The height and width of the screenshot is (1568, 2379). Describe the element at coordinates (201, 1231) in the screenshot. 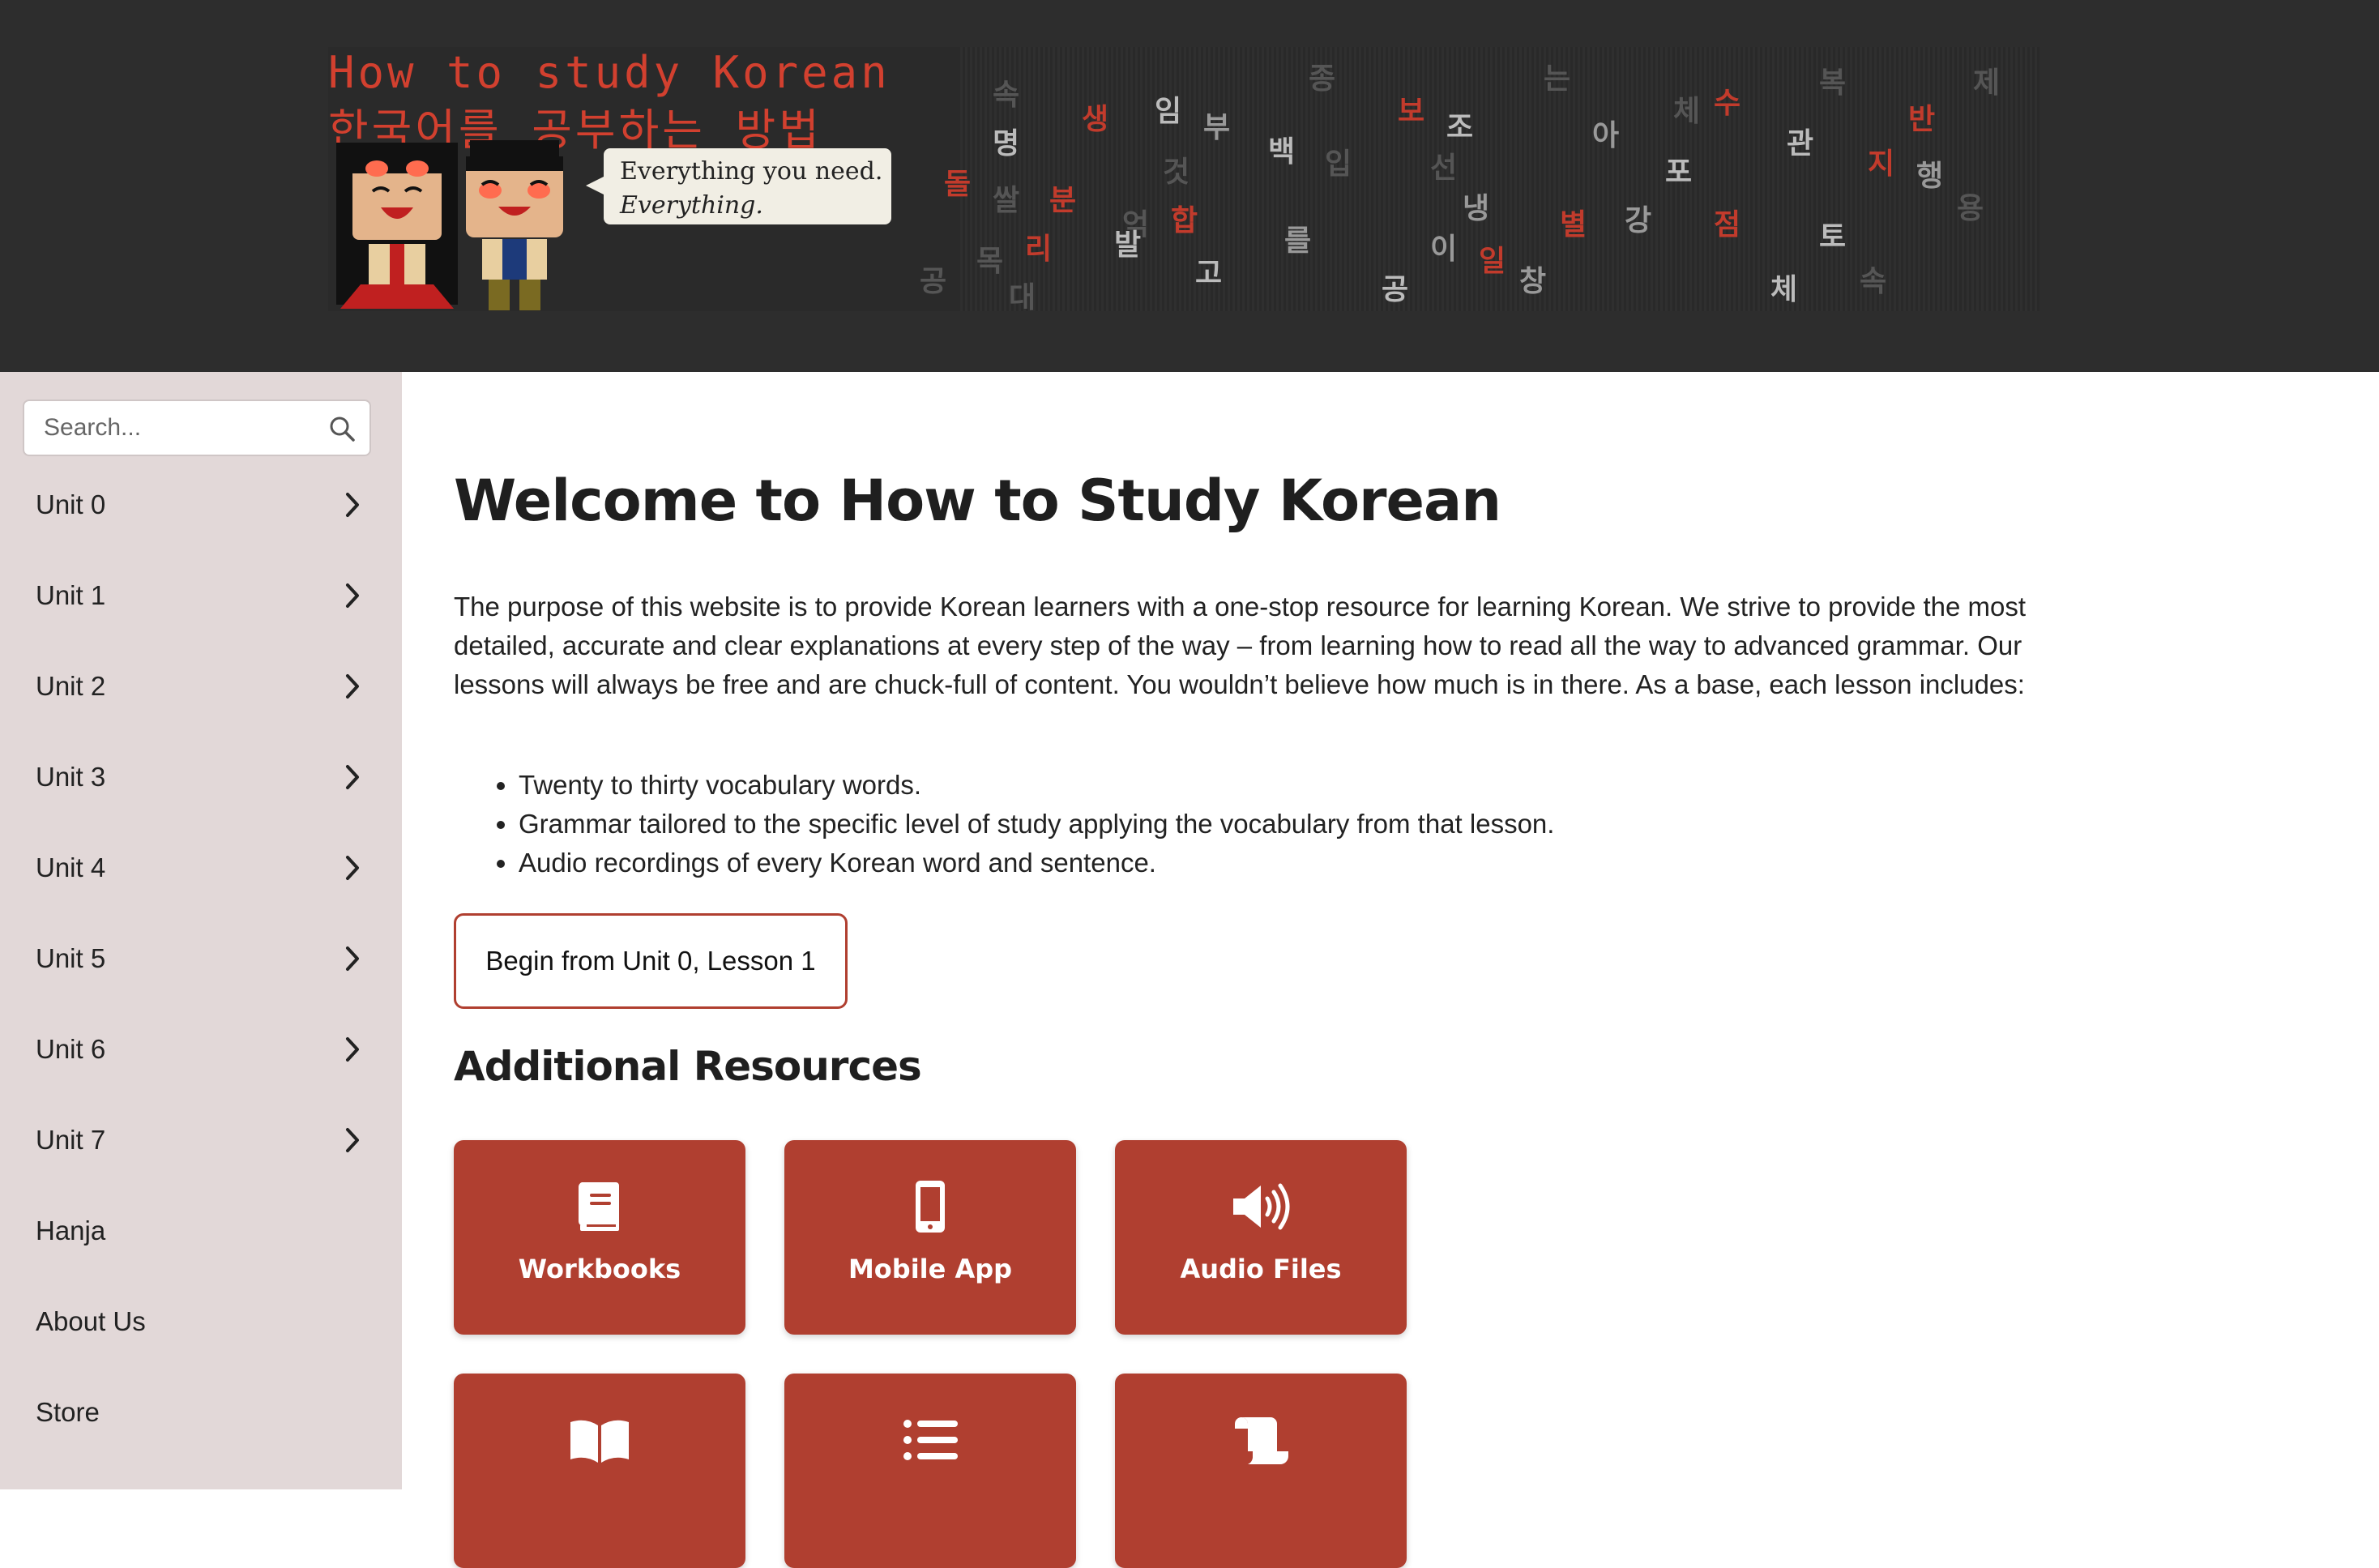

I see `sidebar-item-hanja: Hanja` at that location.